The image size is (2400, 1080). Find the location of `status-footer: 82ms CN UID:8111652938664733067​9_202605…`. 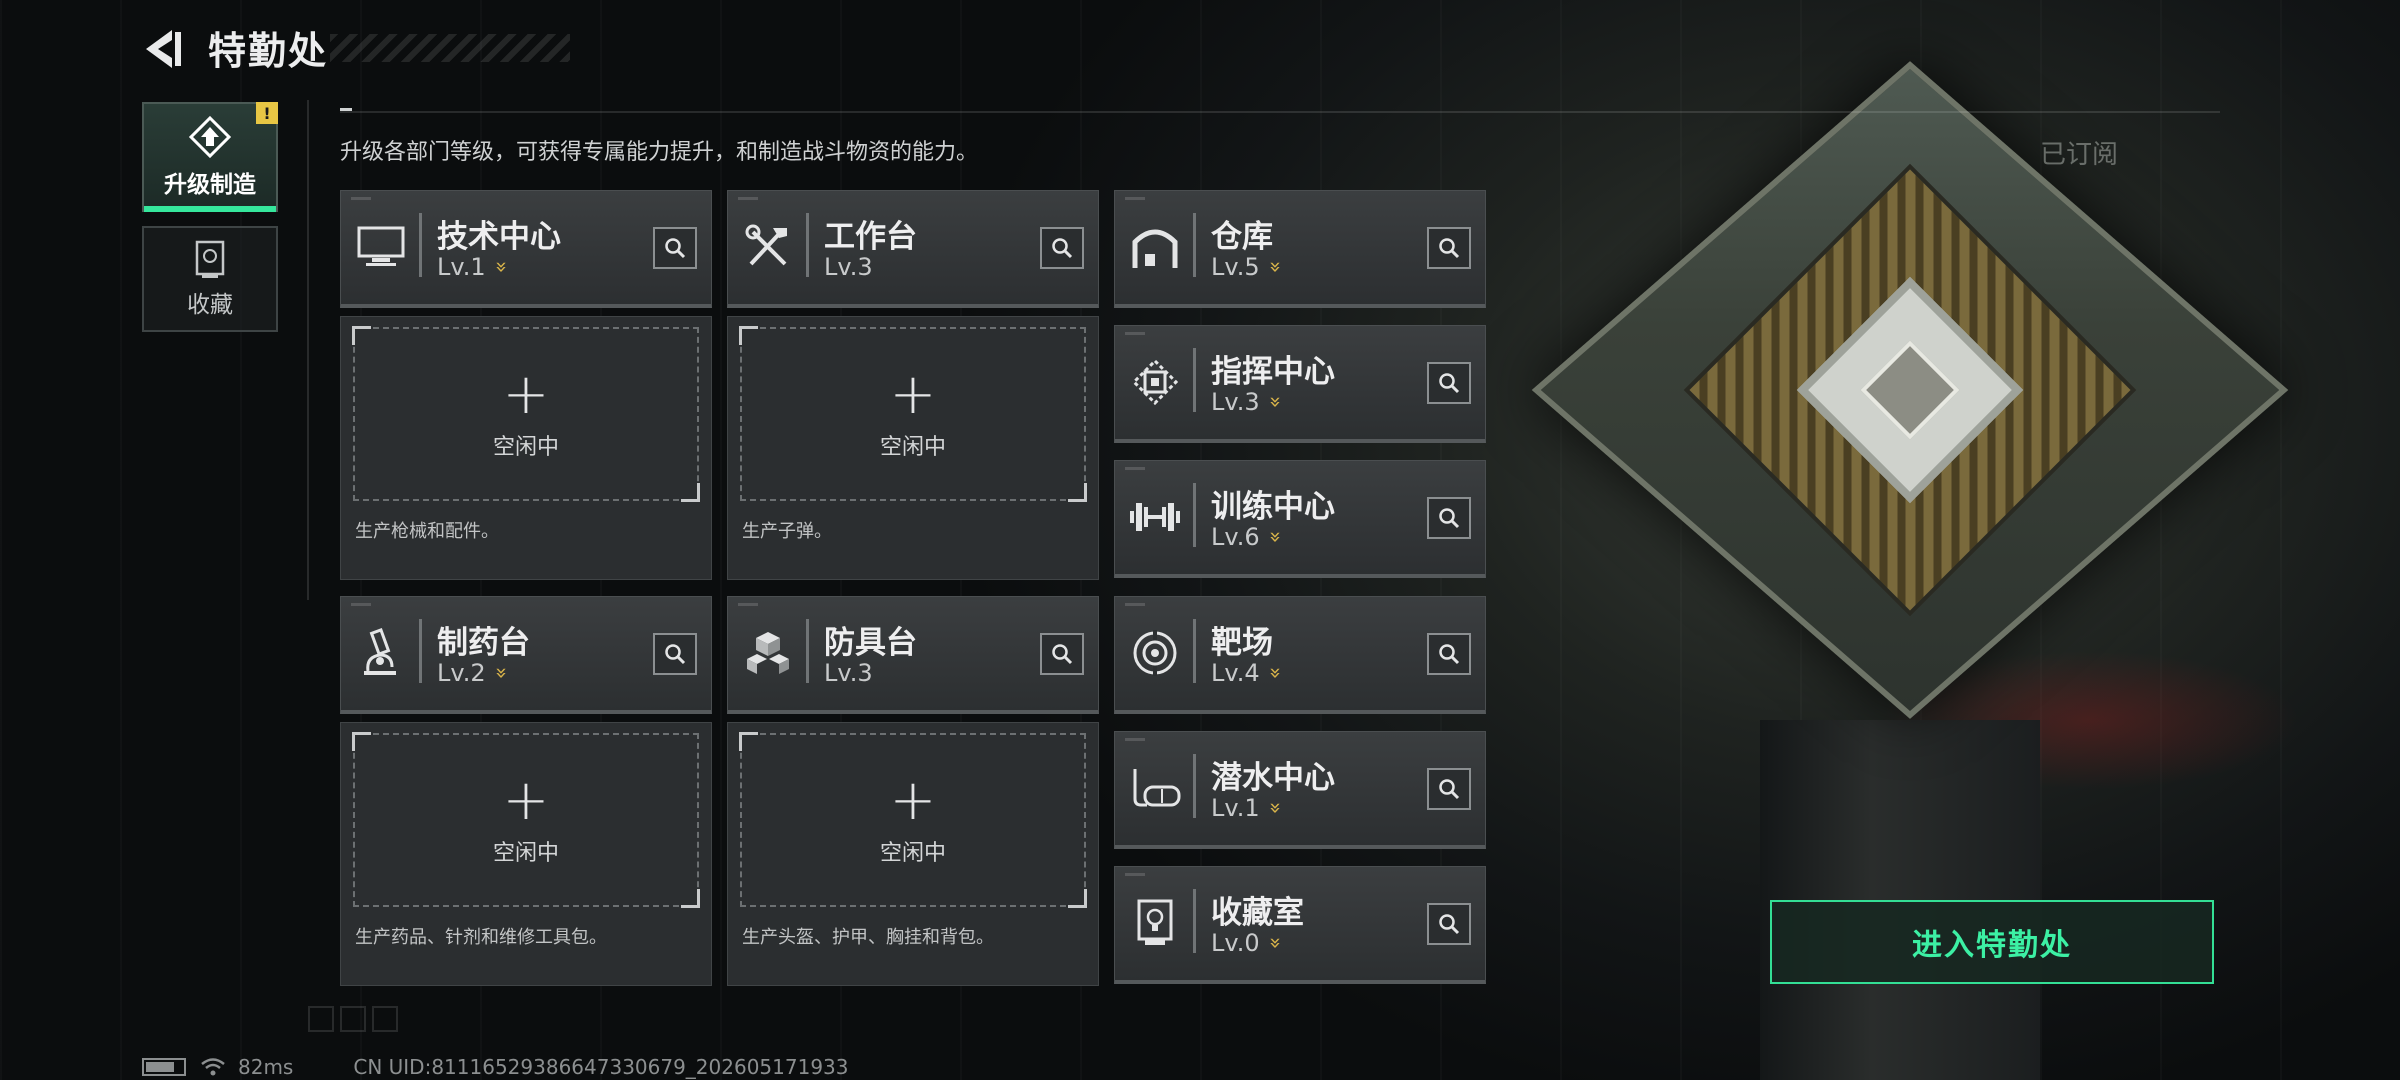

status-footer: 82ms CN UID:8111652938664733067​9_202605… is located at coordinates (495, 1067).